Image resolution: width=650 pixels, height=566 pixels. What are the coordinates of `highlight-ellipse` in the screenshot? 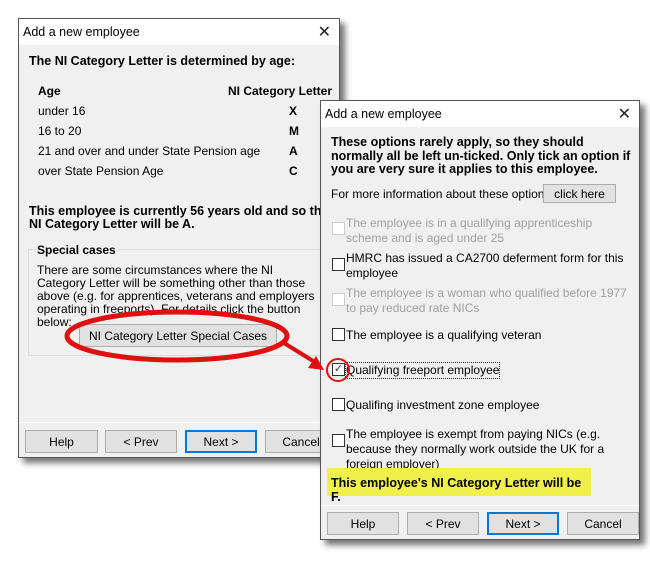 It's located at (177, 336).